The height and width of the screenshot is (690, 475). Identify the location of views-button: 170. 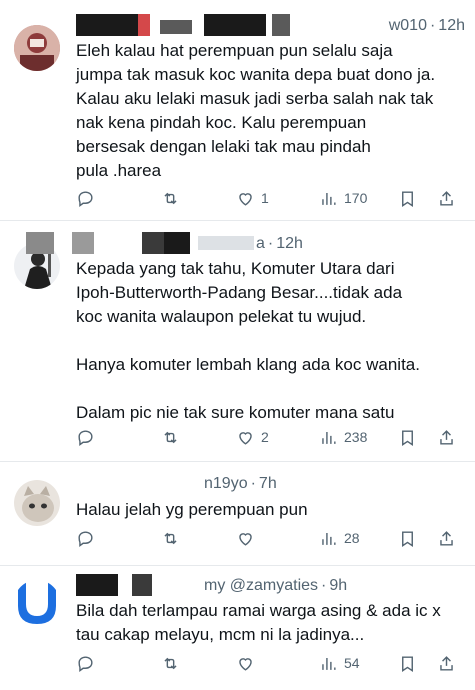
(343, 198).